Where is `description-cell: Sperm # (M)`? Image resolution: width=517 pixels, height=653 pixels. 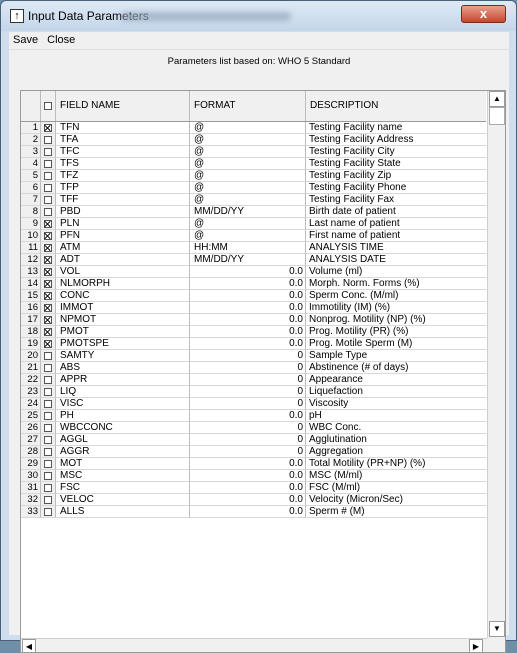
description-cell: Sperm # (M) is located at coordinates (396, 512).